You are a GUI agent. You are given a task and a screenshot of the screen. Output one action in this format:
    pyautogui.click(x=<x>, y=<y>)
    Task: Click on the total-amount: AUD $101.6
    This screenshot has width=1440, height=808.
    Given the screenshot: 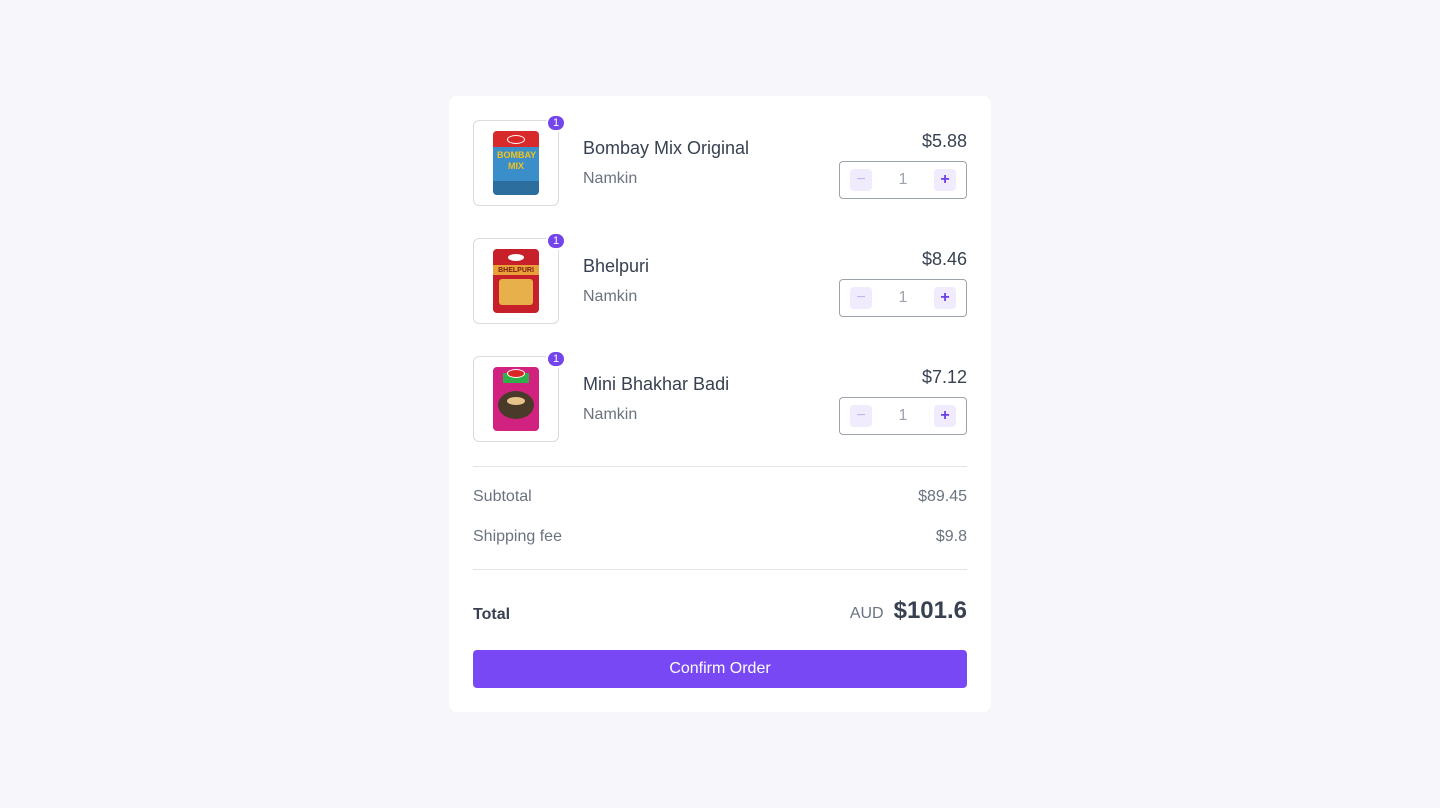 What is the action you would take?
    pyautogui.click(x=908, y=611)
    